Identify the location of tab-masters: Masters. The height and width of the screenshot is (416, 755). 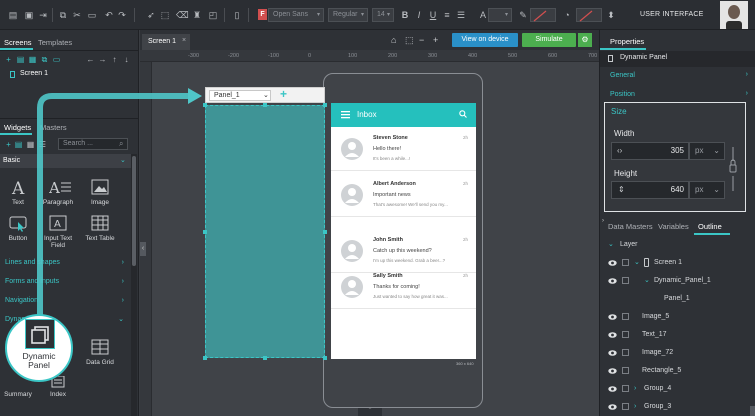
(53, 127).